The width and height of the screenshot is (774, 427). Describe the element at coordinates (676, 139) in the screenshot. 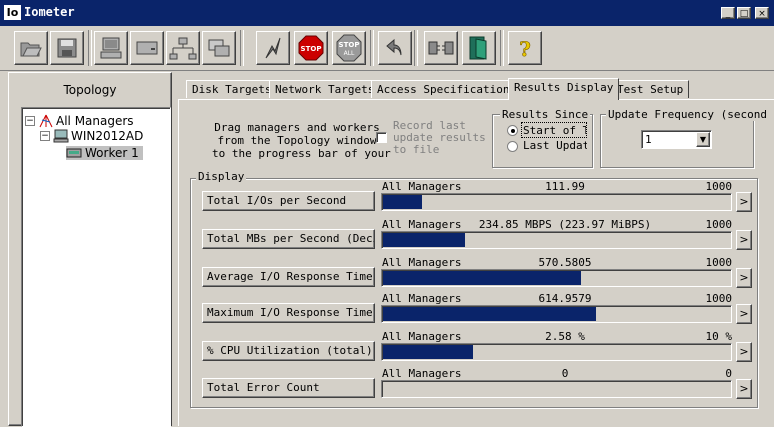

I see `update-frequency-select: 1 ▼` at that location.